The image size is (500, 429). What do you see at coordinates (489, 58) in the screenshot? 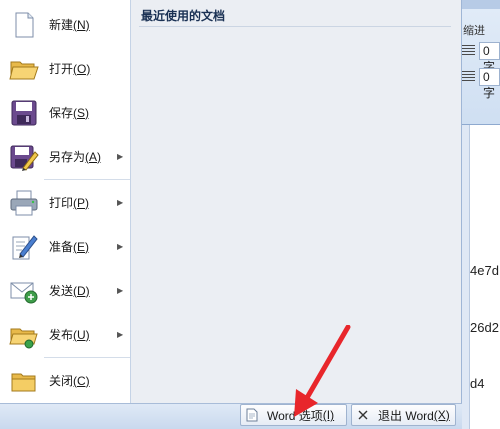
I see `spacing-before-input: 0 字` at bounding box center [489, 58].